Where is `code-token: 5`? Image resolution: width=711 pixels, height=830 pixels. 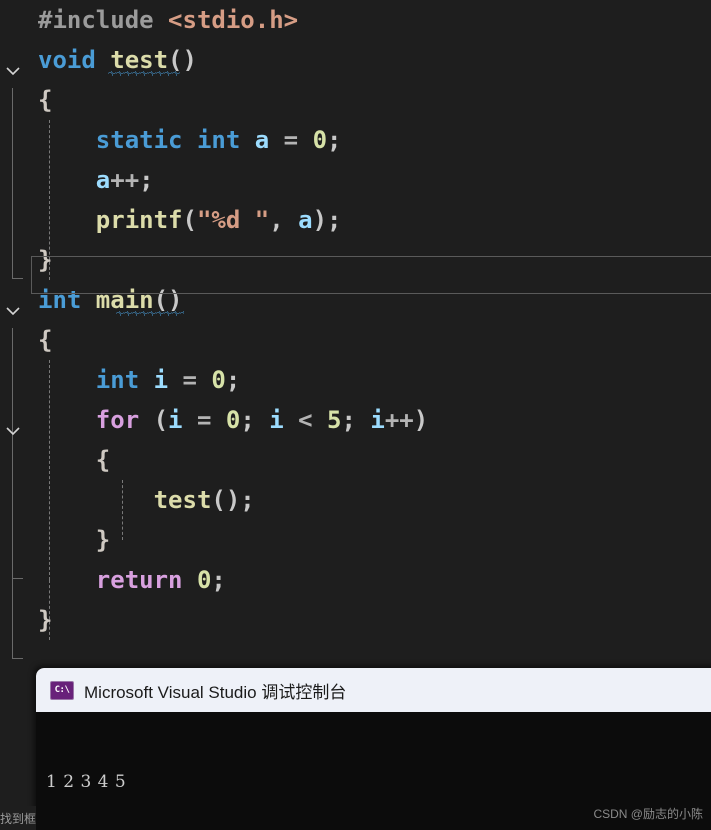 code-token: 5 is located at coordinates (334, 420).